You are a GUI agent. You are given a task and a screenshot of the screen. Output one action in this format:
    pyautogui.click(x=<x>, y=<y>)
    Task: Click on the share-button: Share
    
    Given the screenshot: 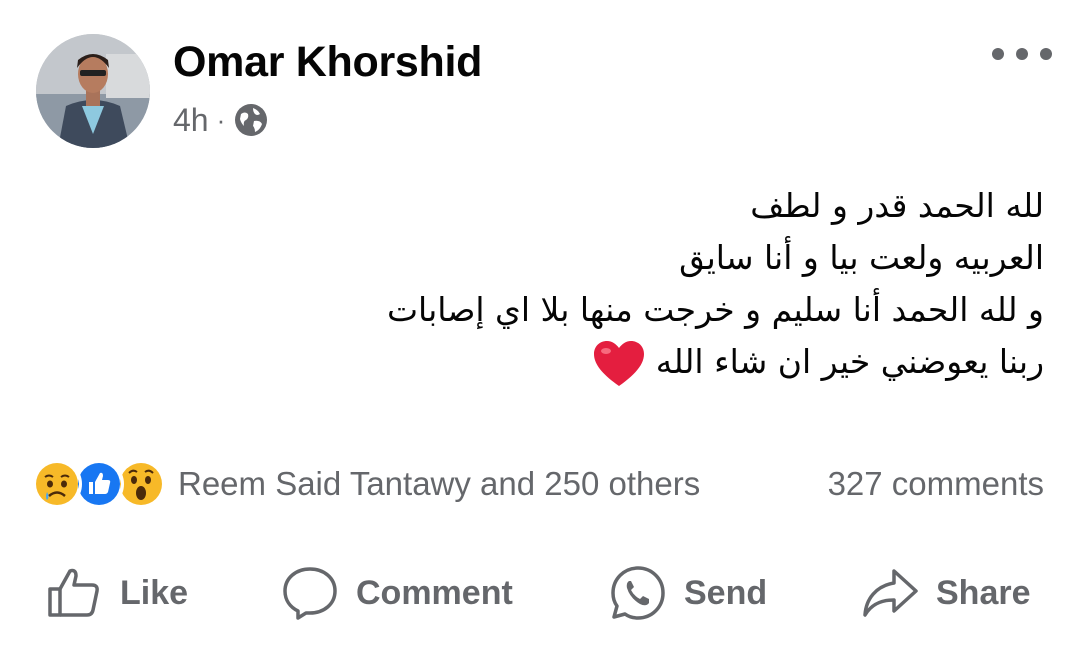 What is the action you would take?
    pyautogui.click(x=945, y=593)
    